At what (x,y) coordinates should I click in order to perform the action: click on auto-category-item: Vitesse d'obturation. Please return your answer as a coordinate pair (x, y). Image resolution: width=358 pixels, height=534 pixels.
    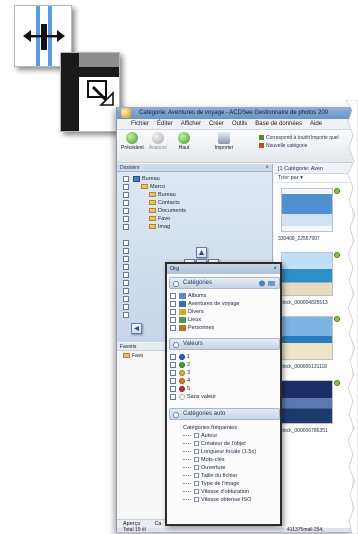
    Looking at the image, I should click on (216, 492).